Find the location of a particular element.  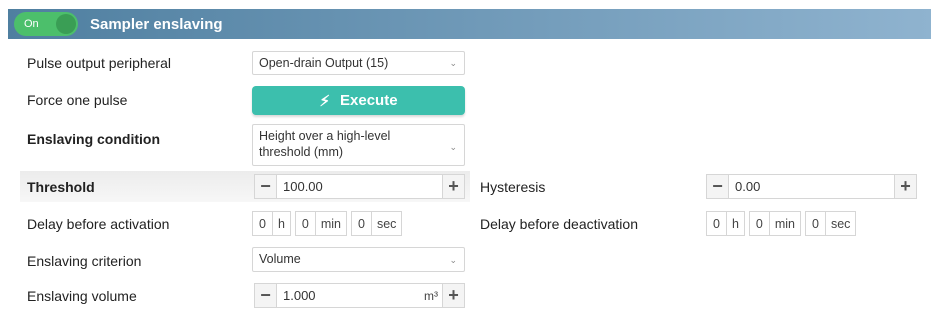

delay-deactivation-hours: 0 h is located at coordinates (725, 223).